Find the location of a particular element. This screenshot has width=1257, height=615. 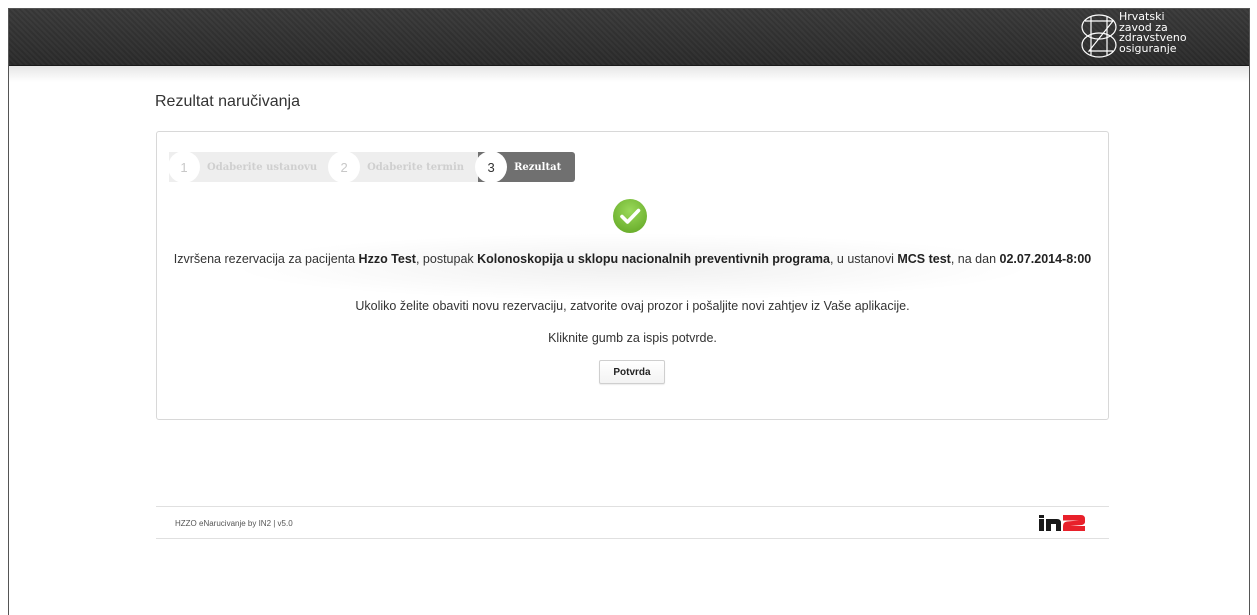

step-select-term: 2 Odaberite termin is located at coordinates (404, 167).